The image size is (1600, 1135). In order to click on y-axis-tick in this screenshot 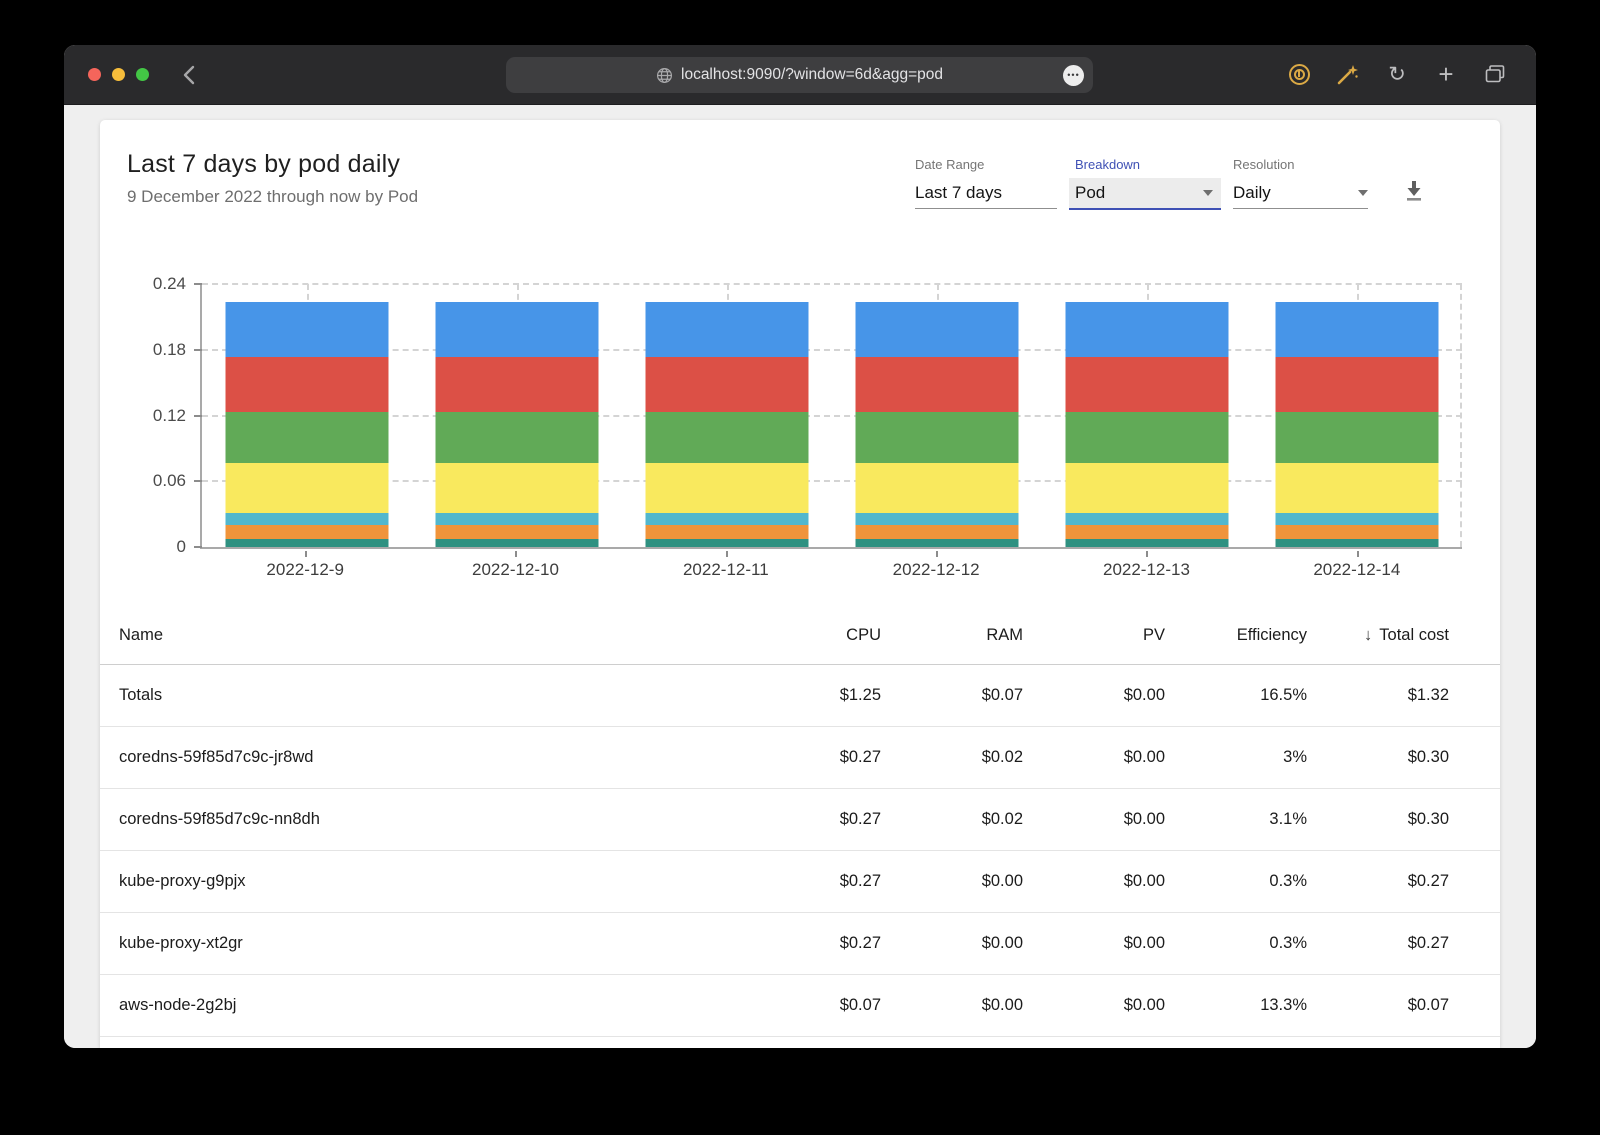, I will do `click(198, 481)`.